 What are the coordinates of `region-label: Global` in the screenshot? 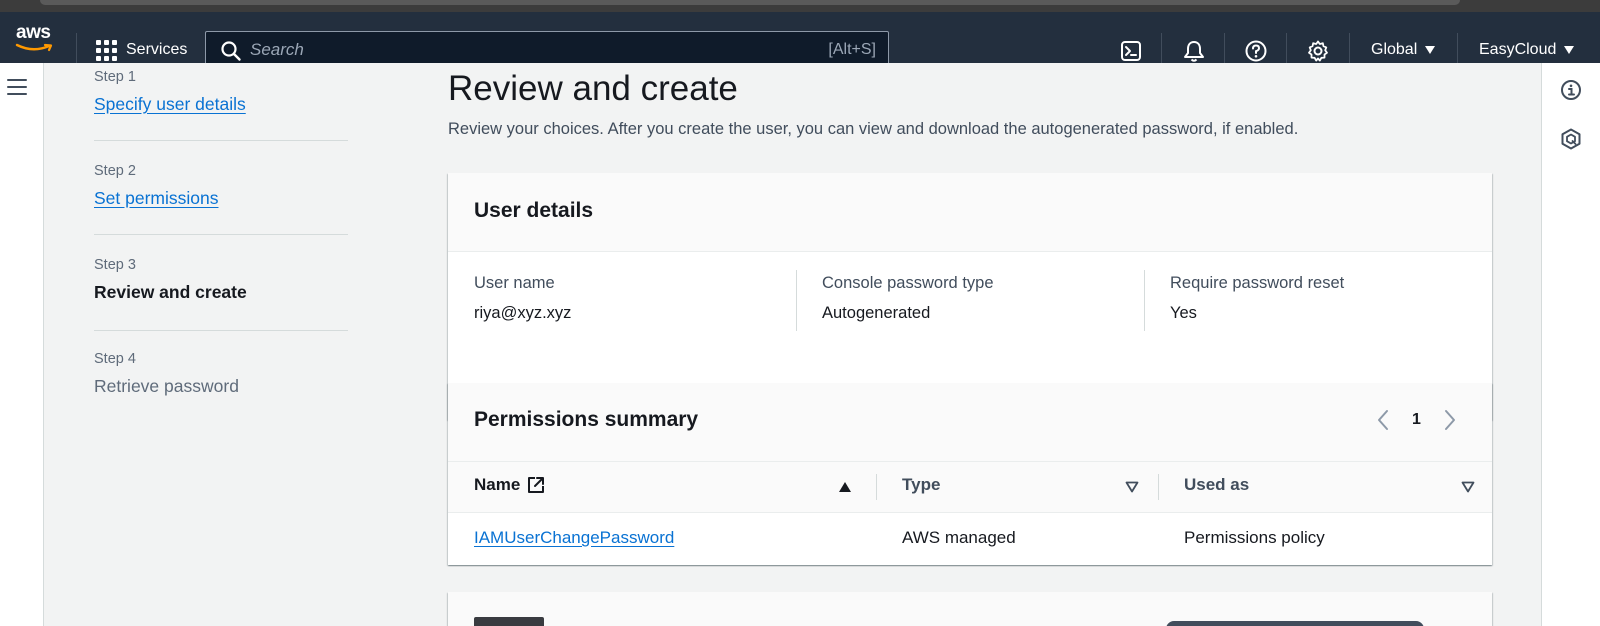 It's located at (1394, 49).